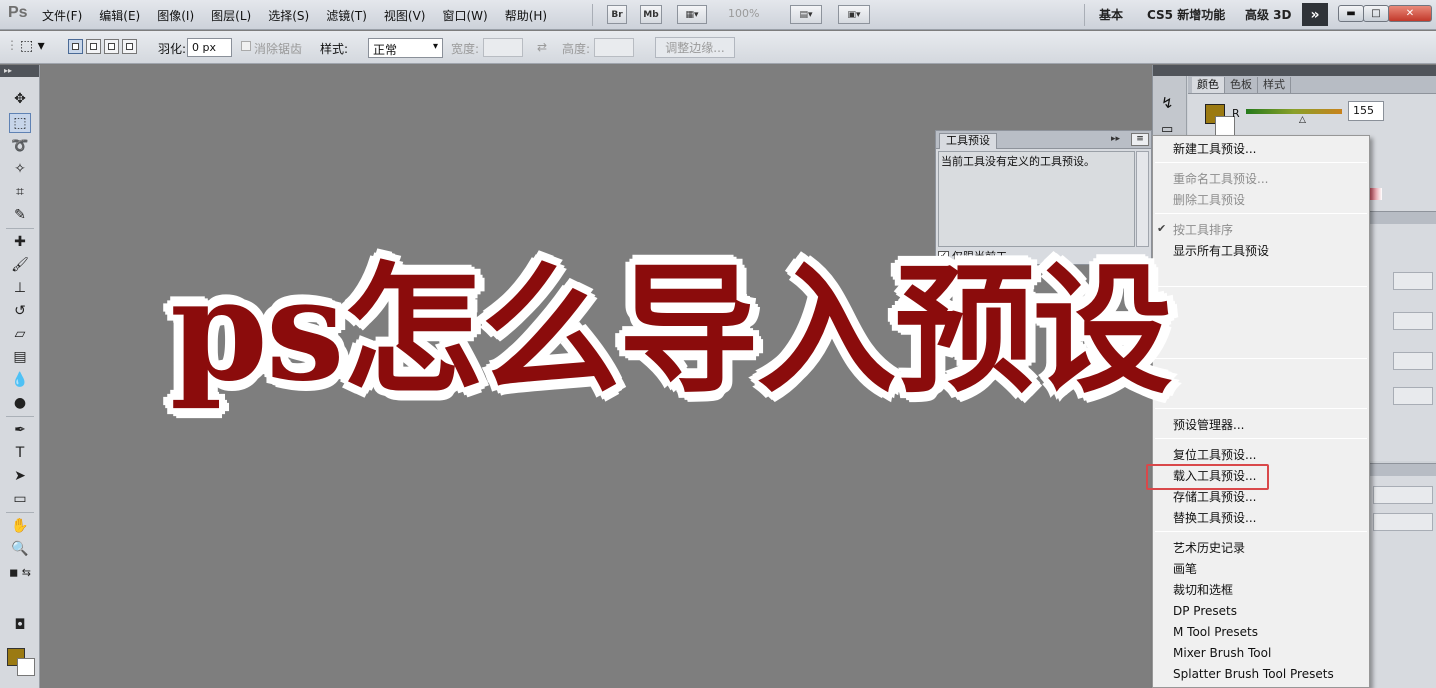  I want to click on path-select-icon: ➤, so click(20, 476).